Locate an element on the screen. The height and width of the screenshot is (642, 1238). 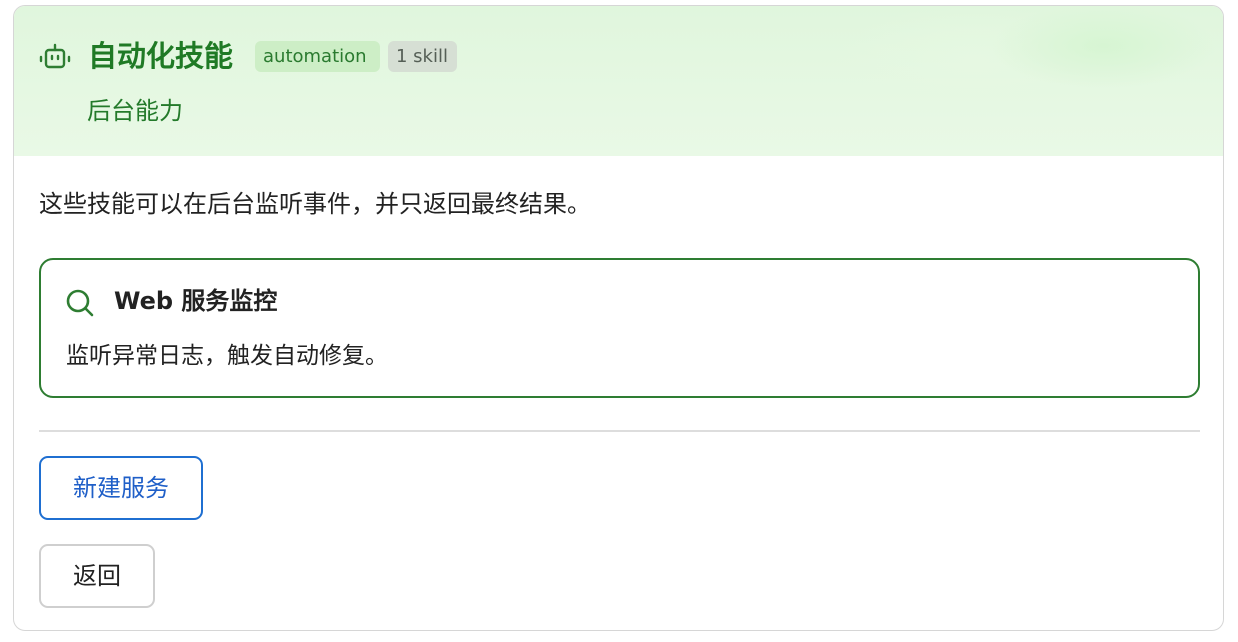
search-icon is located at coordinates (80, 303).